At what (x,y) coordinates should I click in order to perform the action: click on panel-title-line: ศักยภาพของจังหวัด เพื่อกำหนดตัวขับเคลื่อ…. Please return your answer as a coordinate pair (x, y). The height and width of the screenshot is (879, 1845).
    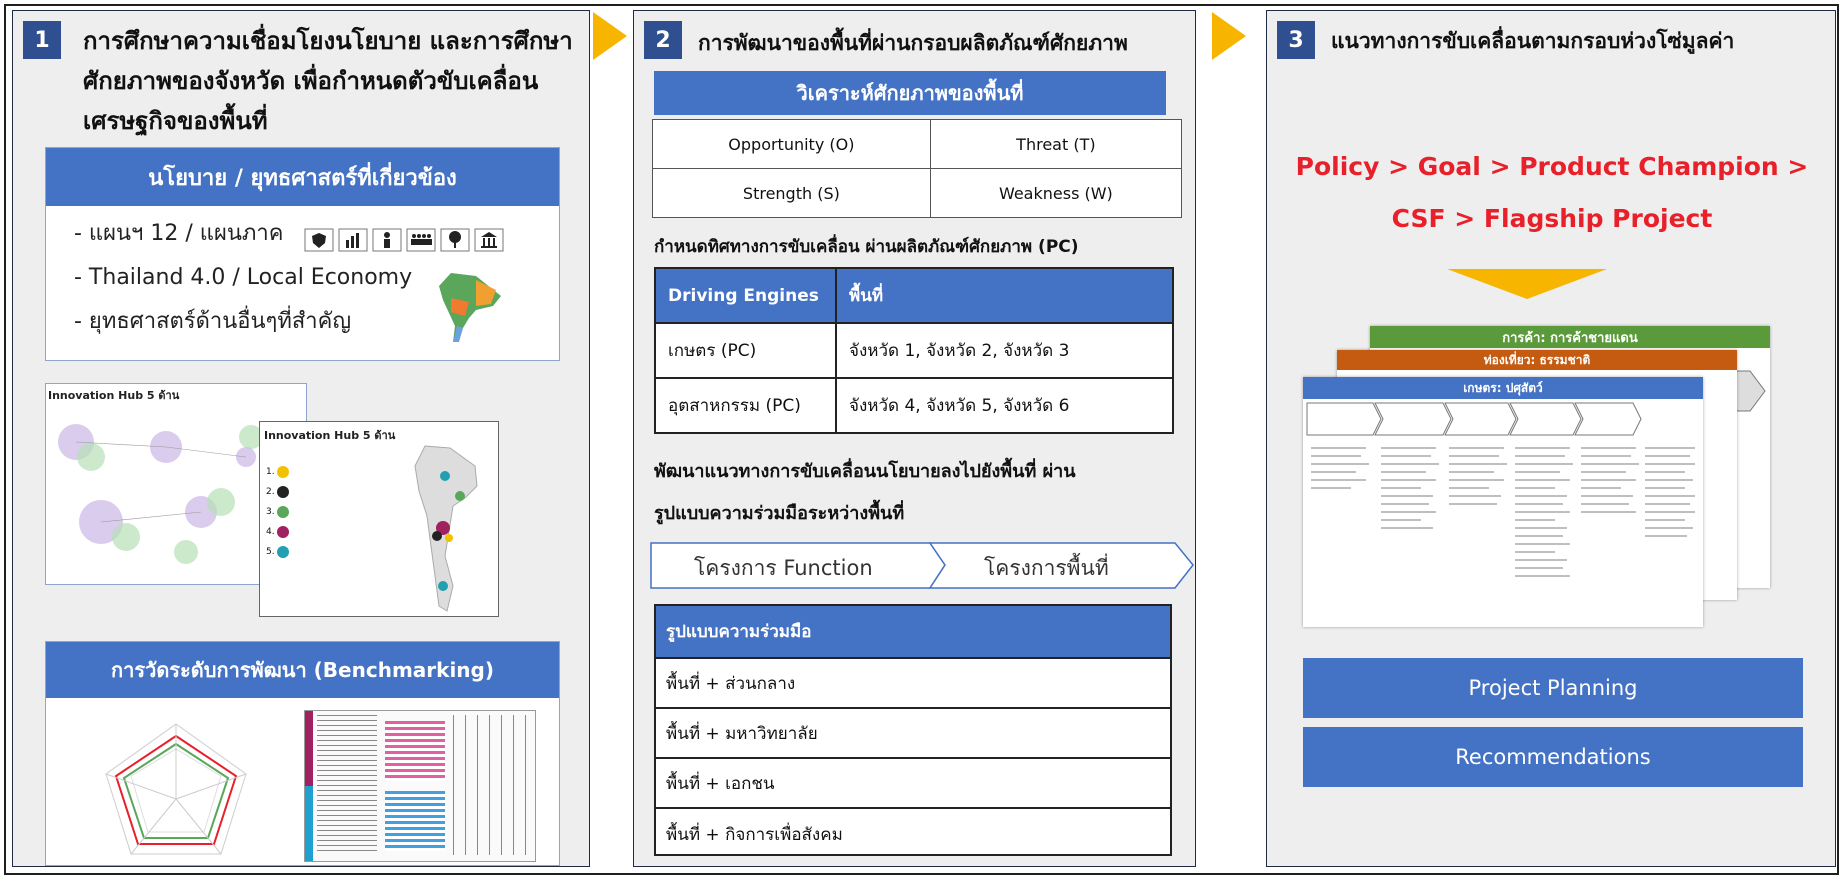
    Looking at the image, I should click on (311, 81).